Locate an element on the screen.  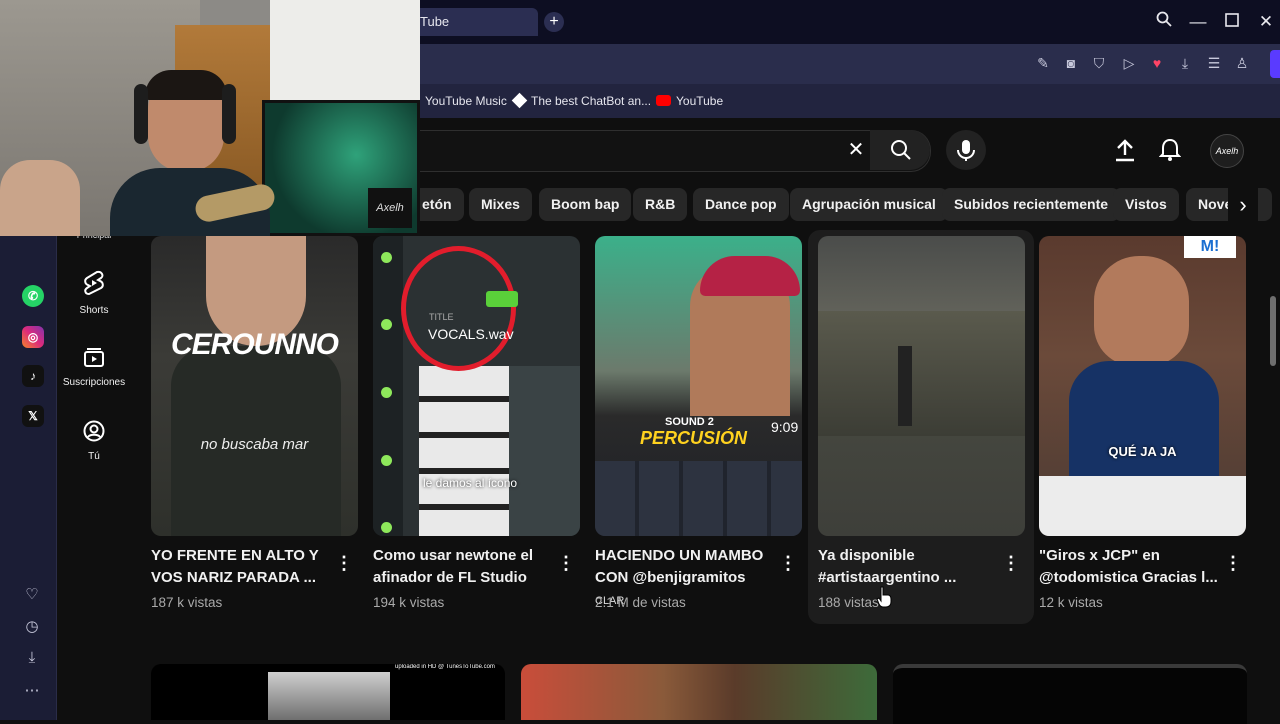
whatsapp-icon: ✆ is located at coordinates (33, 296).